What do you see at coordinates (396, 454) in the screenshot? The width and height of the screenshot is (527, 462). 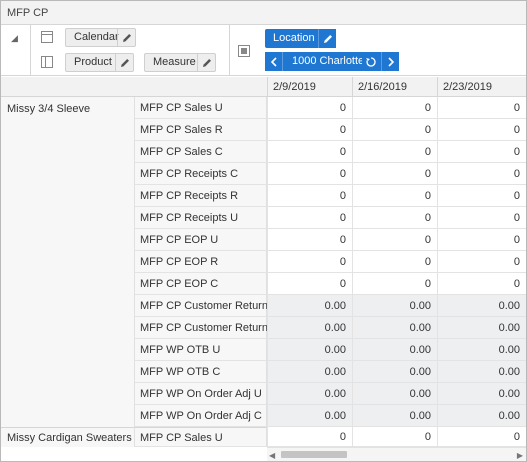 I see `horizontal-scrollbar: ◀ ▶` at bounding box center [396, 454].